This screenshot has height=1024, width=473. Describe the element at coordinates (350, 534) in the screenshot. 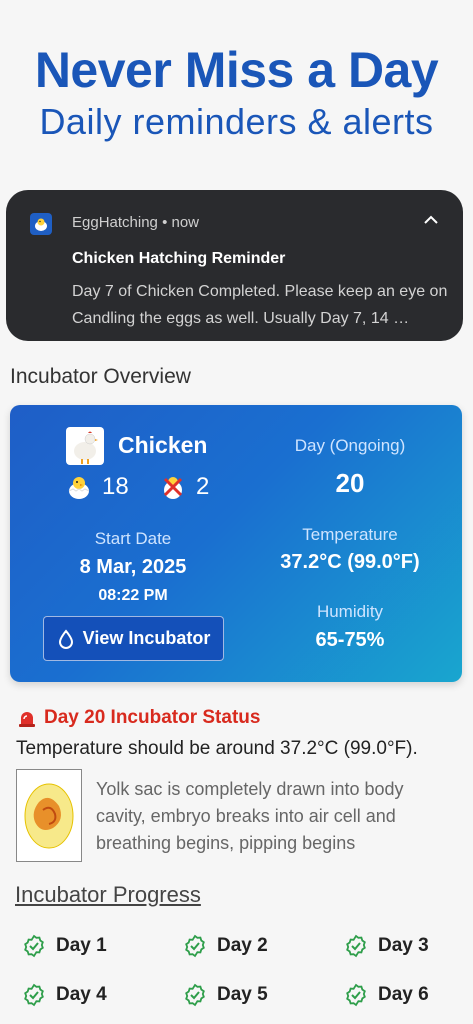

I see `temperature-label: Temperature` at that location.